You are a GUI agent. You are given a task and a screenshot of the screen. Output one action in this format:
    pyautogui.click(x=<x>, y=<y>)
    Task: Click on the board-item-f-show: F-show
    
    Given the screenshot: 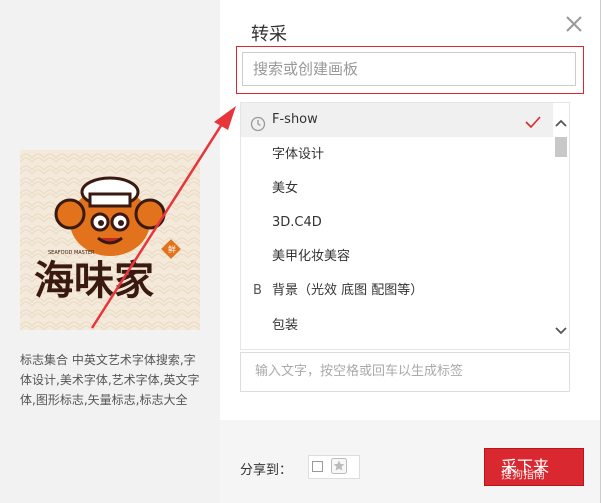 What is the action you would take?
    pyautogui.click(x=397, y=120)
    